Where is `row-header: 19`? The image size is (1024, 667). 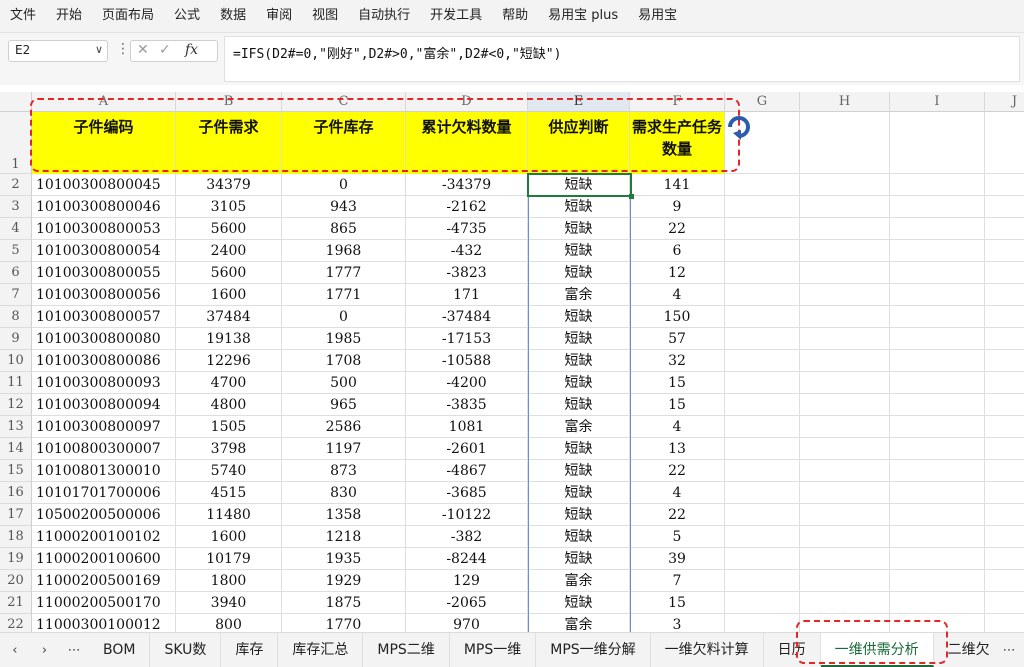 row-header: 19 is located at coordinates (16, 559).